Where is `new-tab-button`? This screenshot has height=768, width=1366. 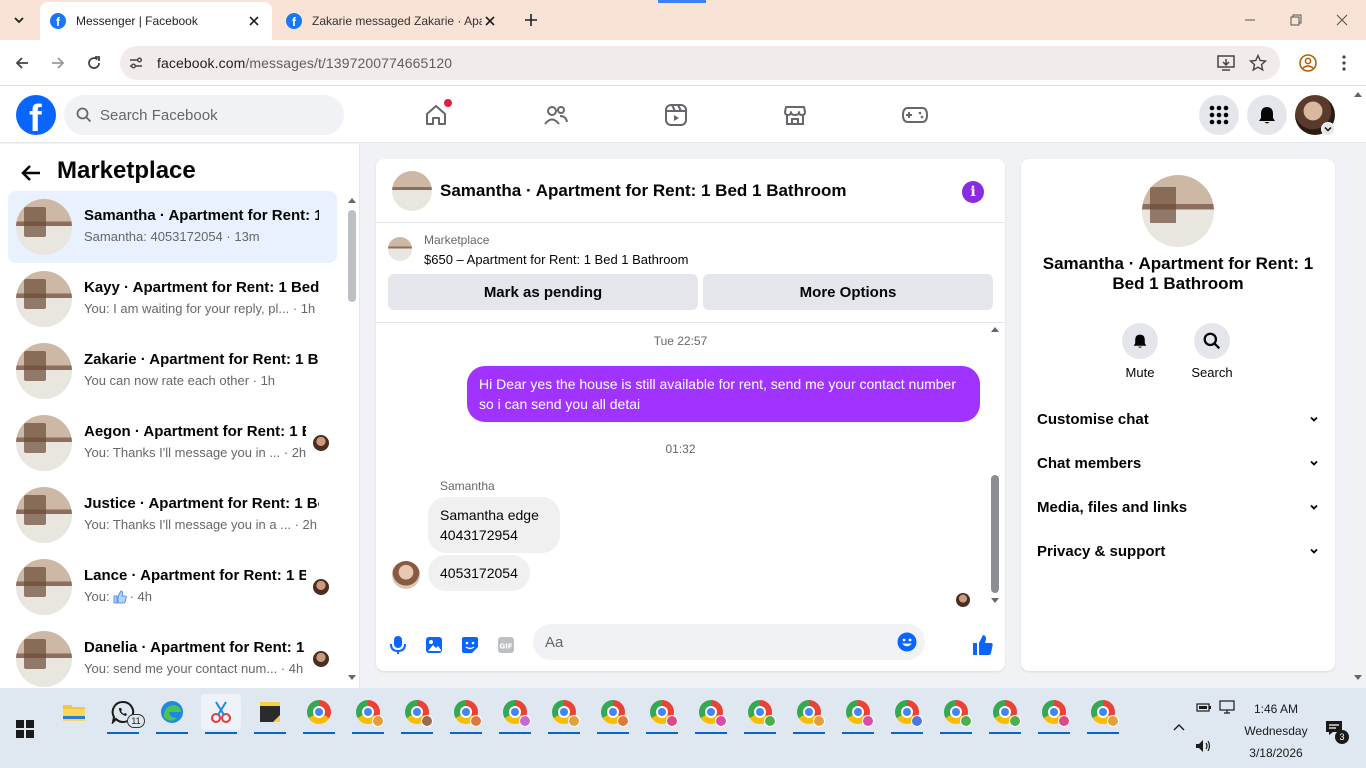
new-tab-button is located at coordinates (531, 20).